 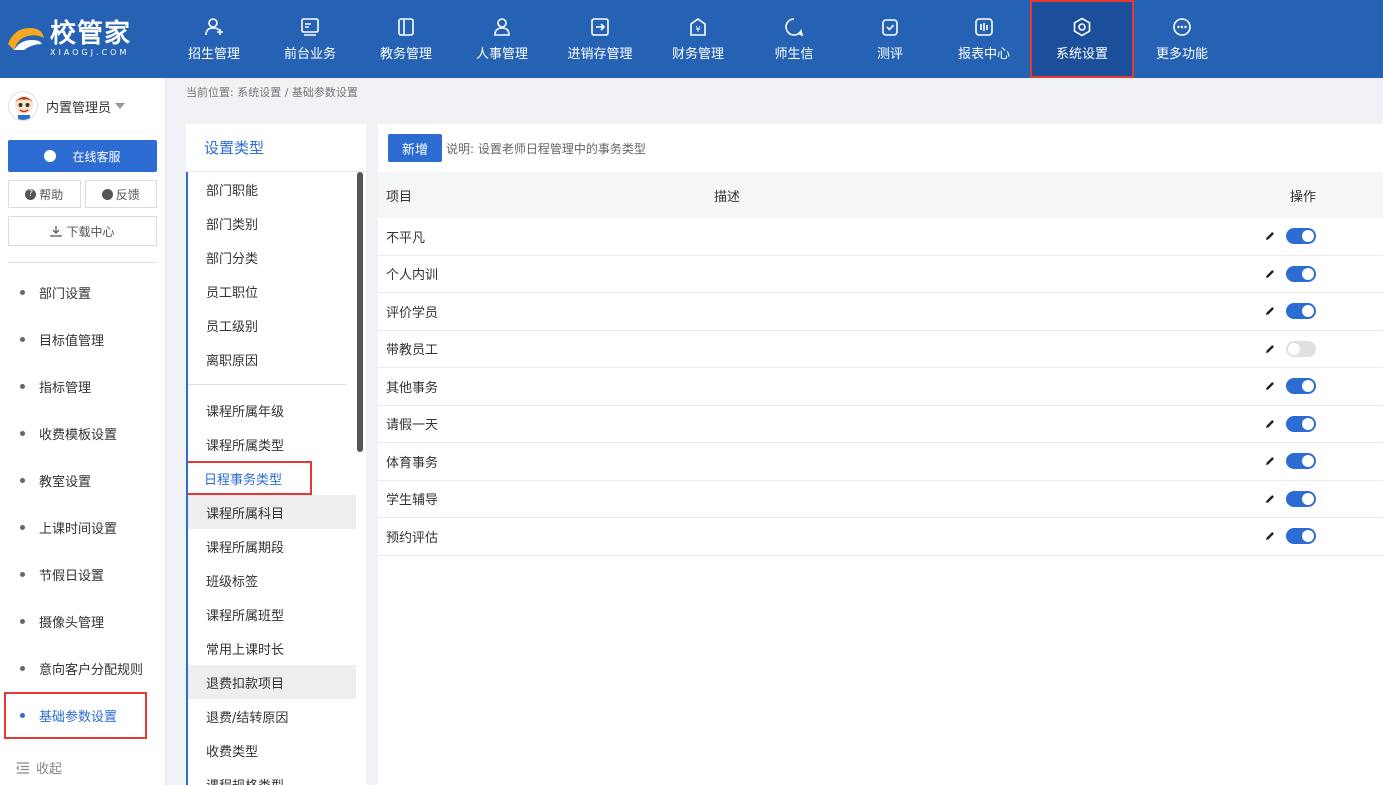 What do you see at coordinates (272, 359) in the screenshot?
I see `setting-type-item: 离职原因` at bounding box center [272, 359].